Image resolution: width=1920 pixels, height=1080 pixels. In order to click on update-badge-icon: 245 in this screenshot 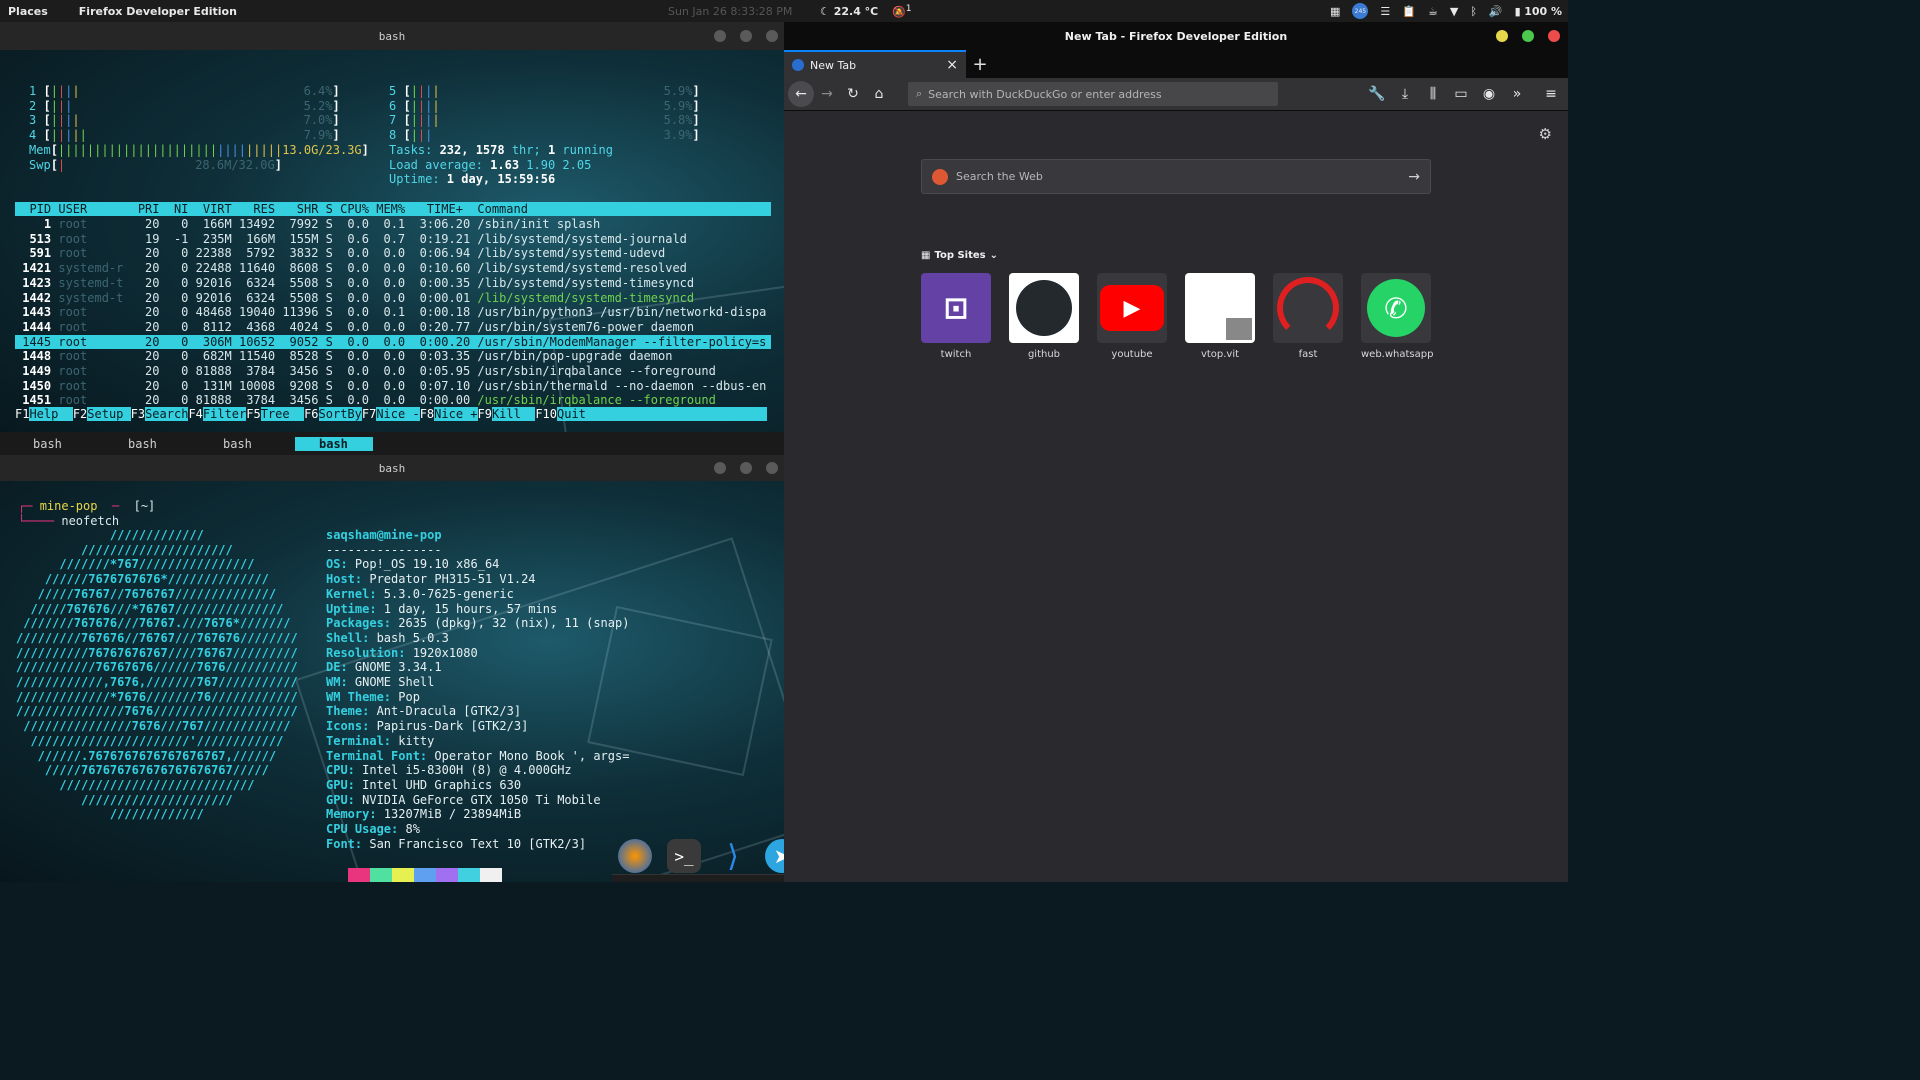, I will do `click(1360, 11)`.